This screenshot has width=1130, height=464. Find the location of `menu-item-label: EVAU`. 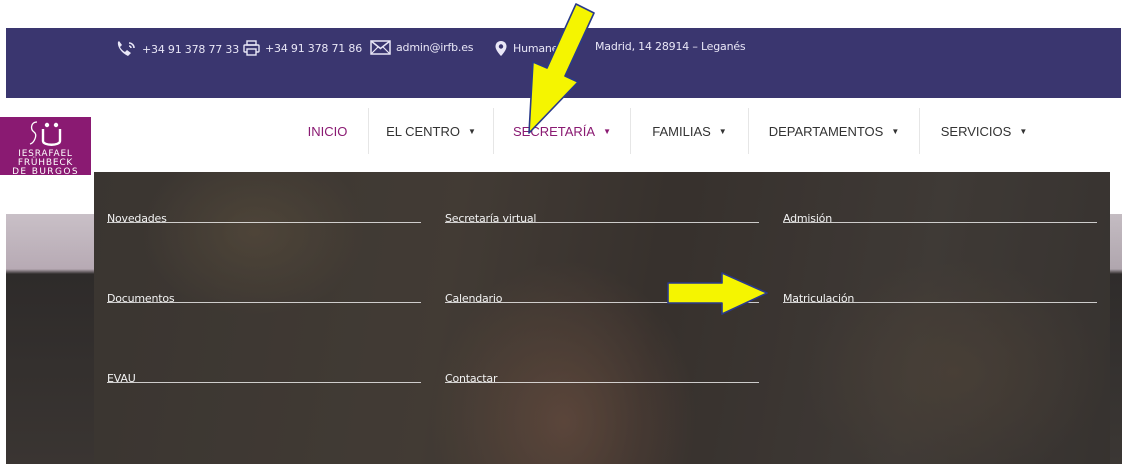

menu-item-label: EVAU is located at coordinates (121, 378).